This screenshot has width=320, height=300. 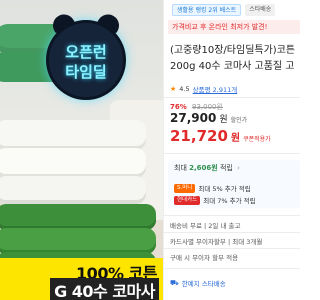 What do you see at coordinates (86, 52) in the screenshot?
I see `clock-text-line1: 오픈런` at bounding box center [86, 52].